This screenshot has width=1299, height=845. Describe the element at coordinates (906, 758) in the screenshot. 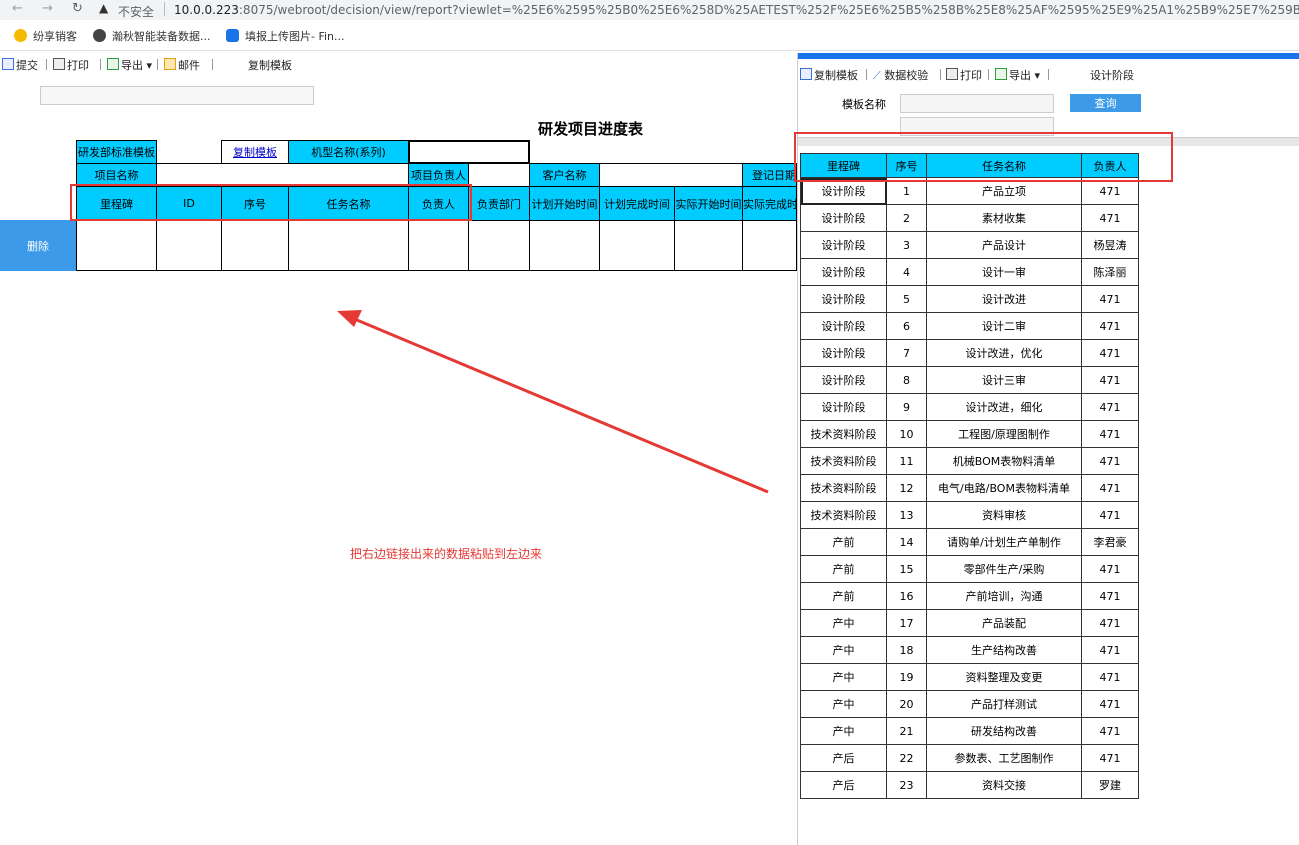

I see `table-cell: 22` at that location.